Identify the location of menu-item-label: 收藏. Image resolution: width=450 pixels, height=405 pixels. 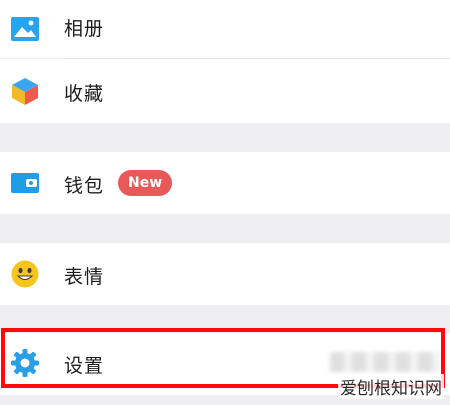
(84, 94).